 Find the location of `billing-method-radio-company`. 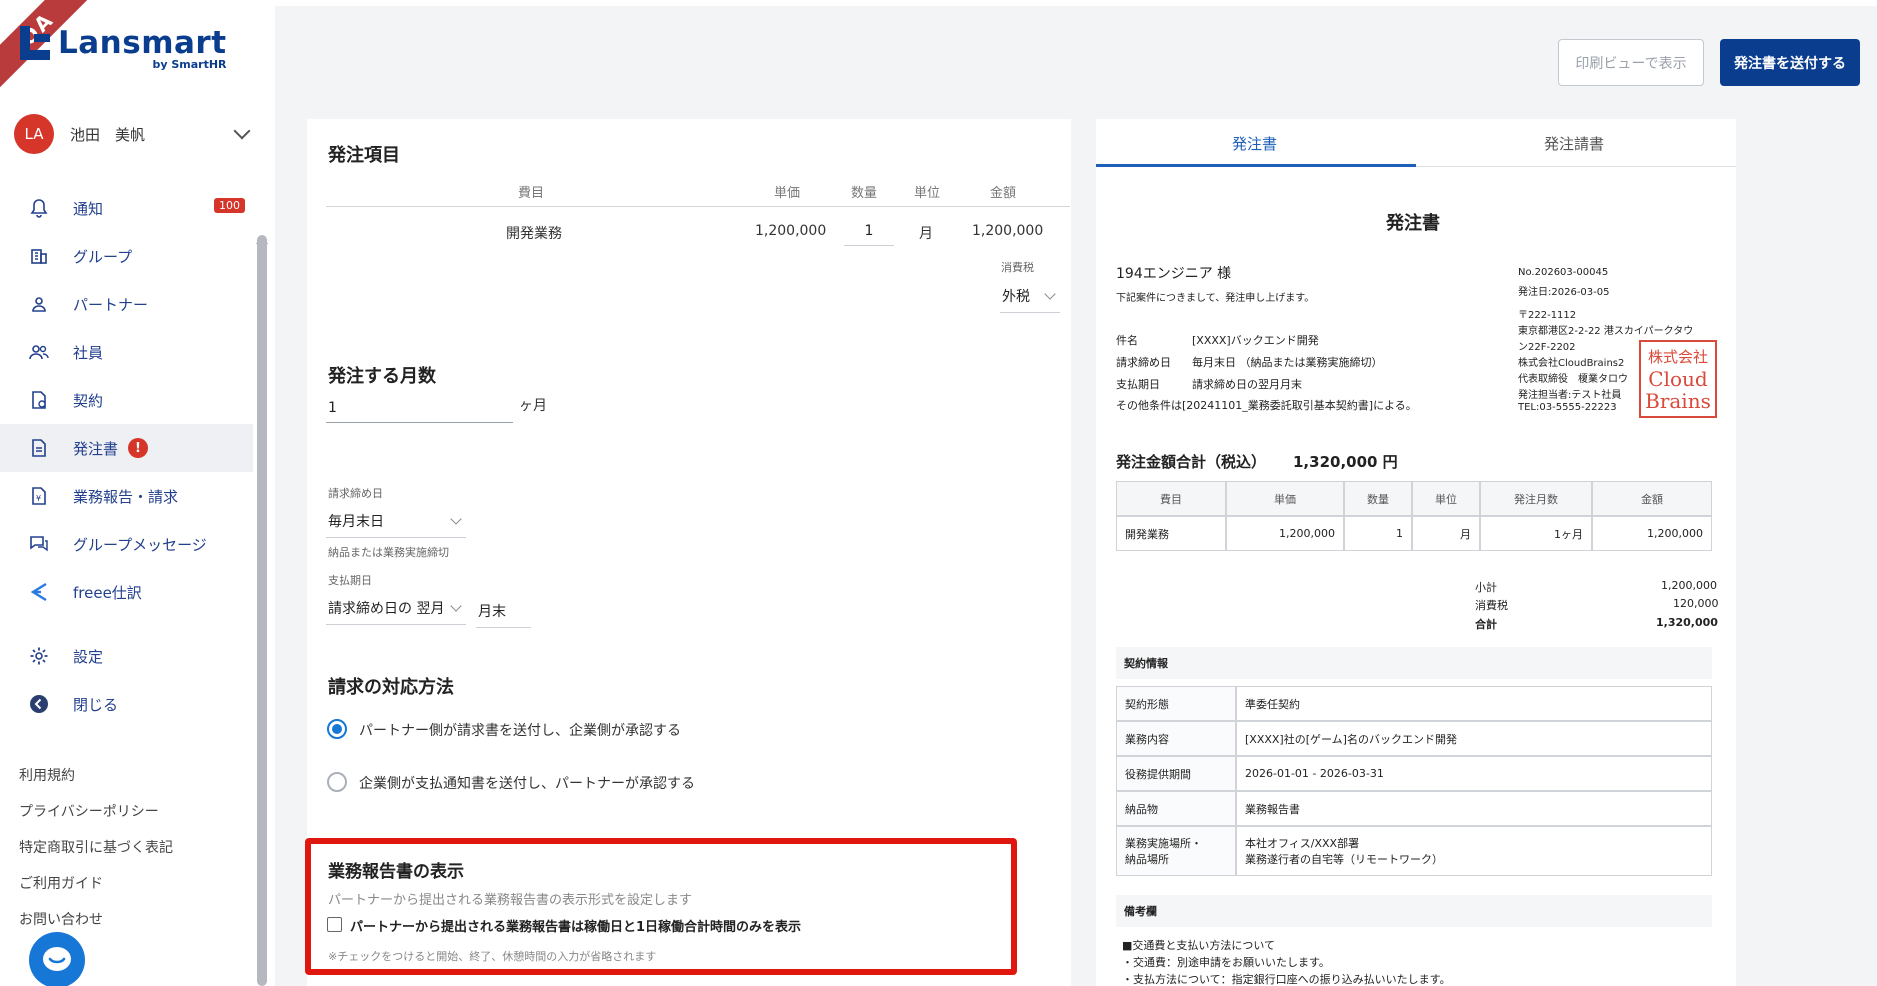

billing-method-radio-company is located at coordinates (337, 782).